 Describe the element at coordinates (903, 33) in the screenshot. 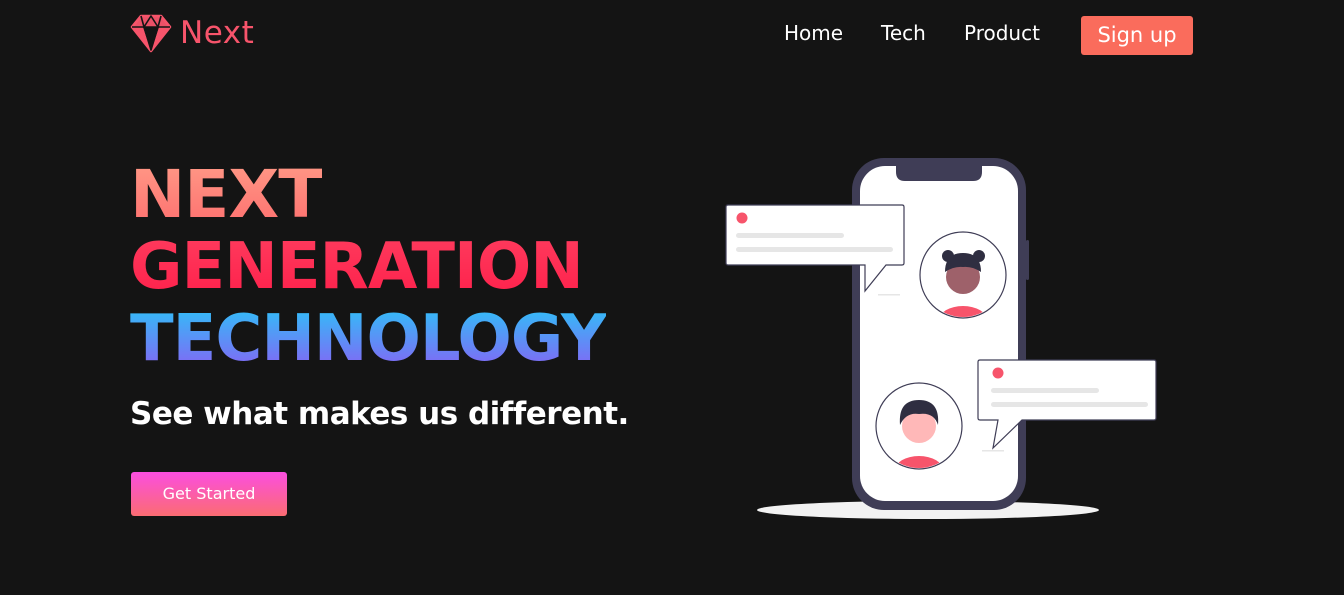

I see `nav-tech-link: Tech` at that location.